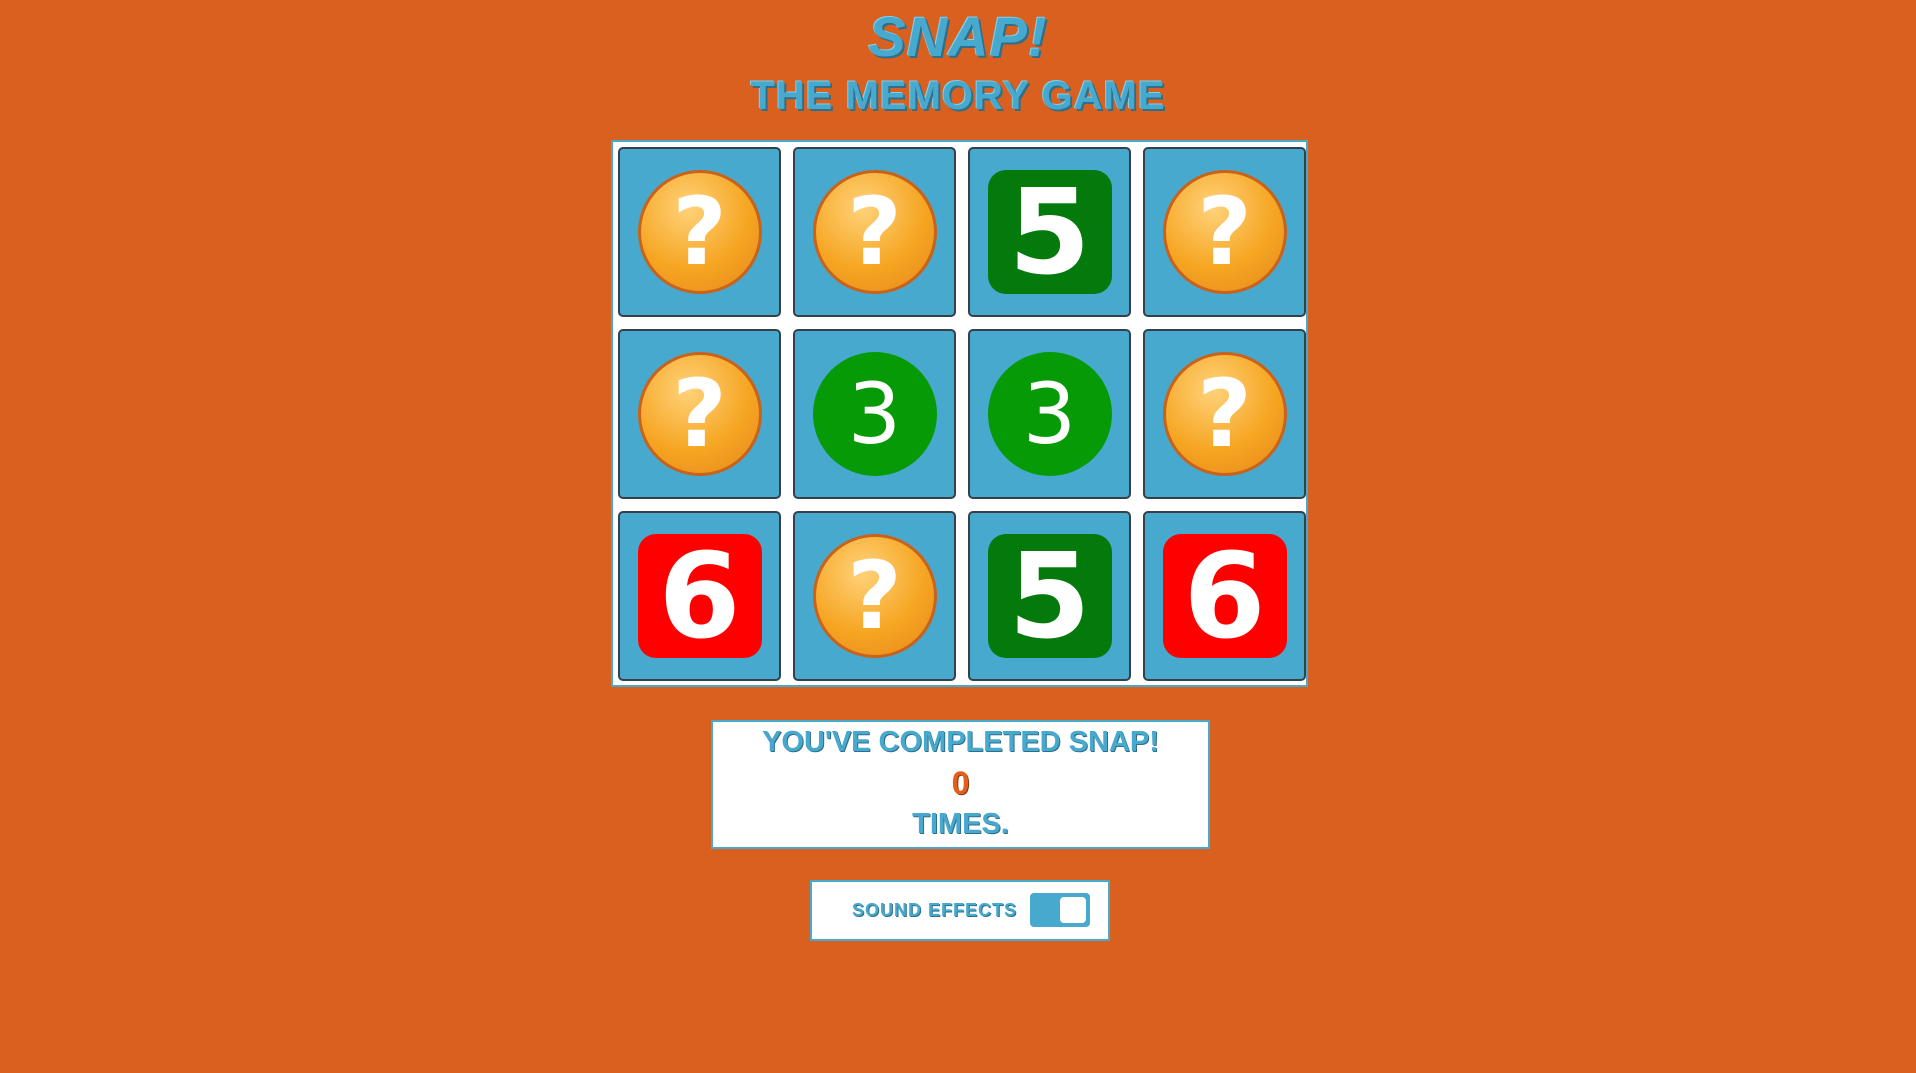 This screenshot has height=1073, width=1916. I want to click on completion-unit: times., so click(960, 824).